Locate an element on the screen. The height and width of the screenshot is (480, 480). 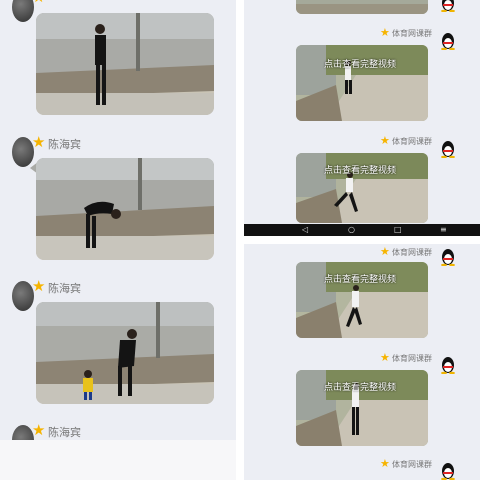
menu-icon: ≡ is located at coordinates (443, 230).